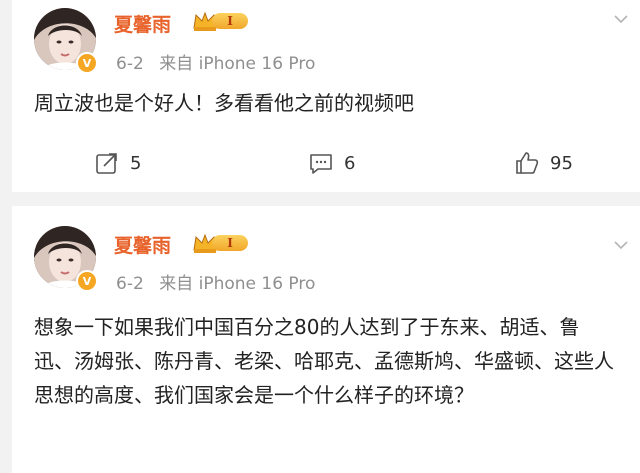 This screenshot has height=473, width=640. Describe the element at coordinates (321, 164) in the screenshot. I see `comment-icon` at that location.